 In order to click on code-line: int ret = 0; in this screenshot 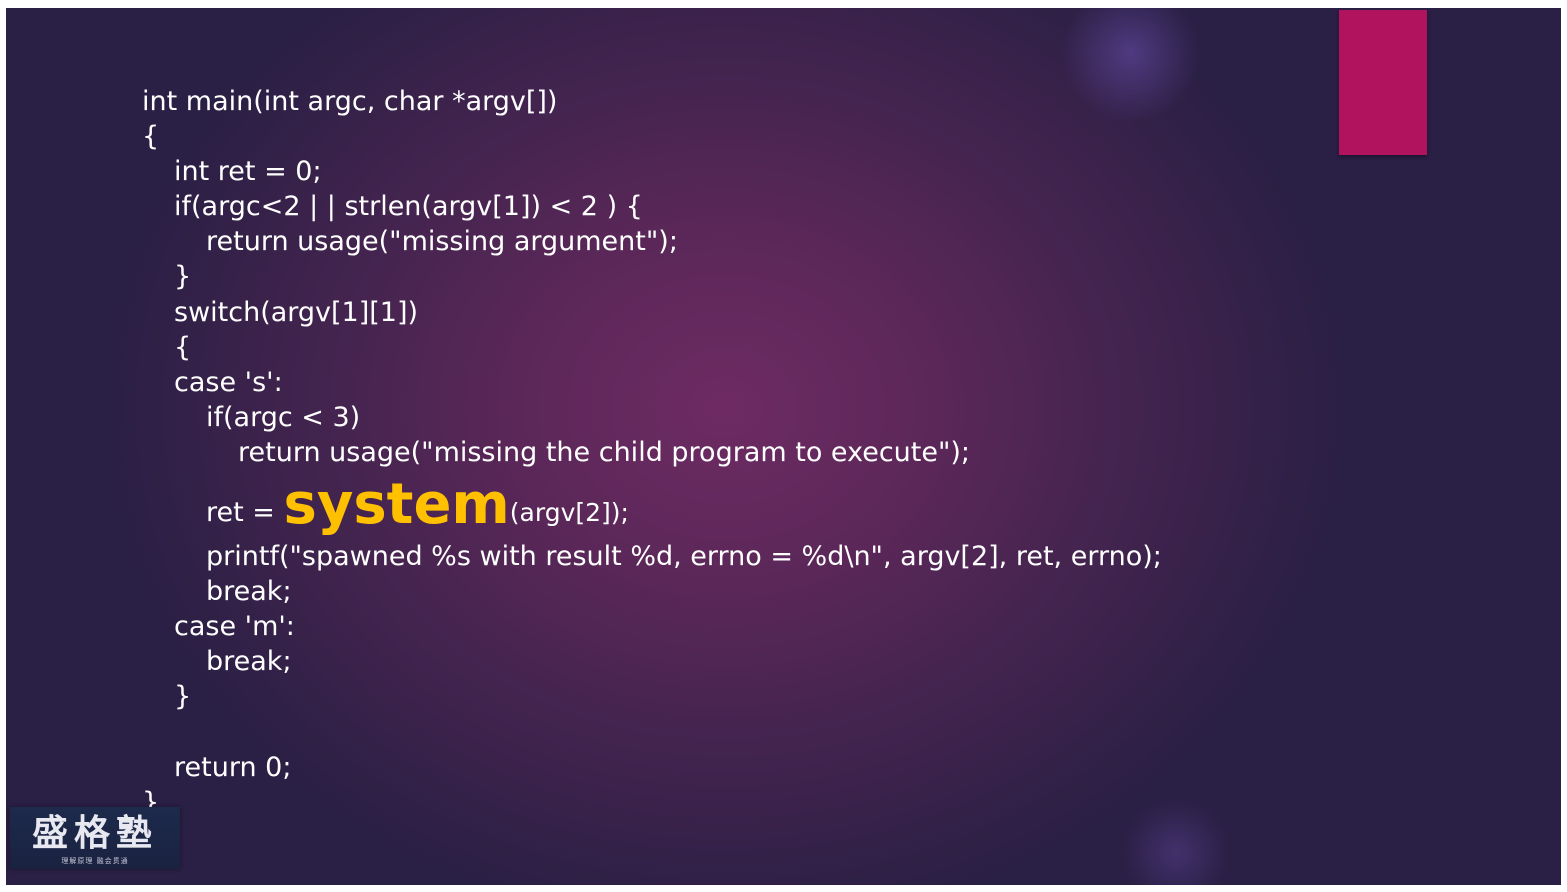, I will do `click(248, 172)`.